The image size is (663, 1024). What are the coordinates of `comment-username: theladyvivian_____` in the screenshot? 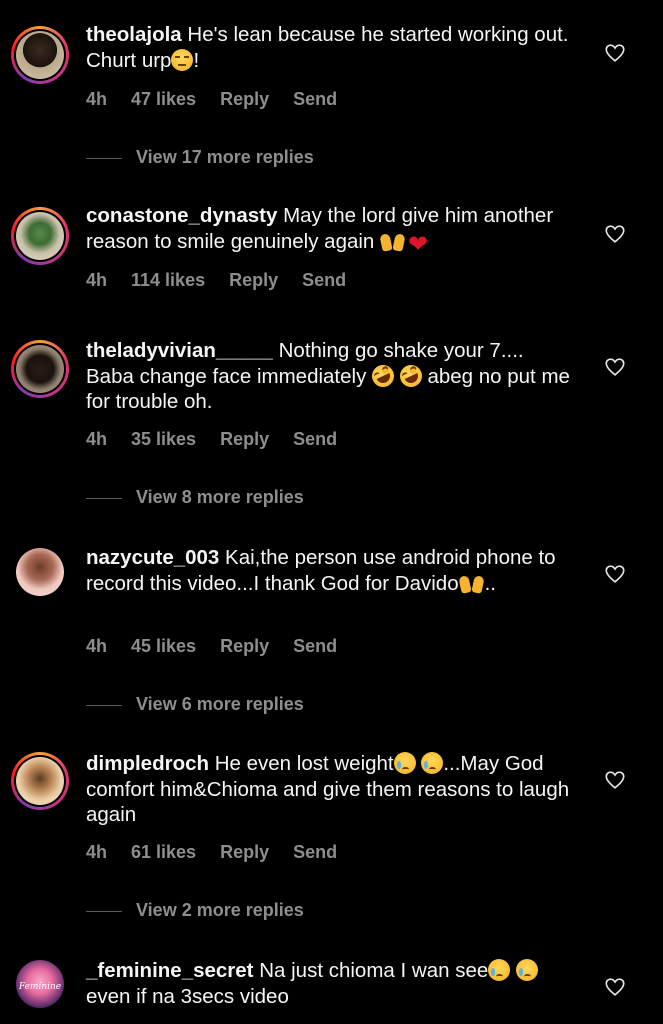 It's located at (179, 350).